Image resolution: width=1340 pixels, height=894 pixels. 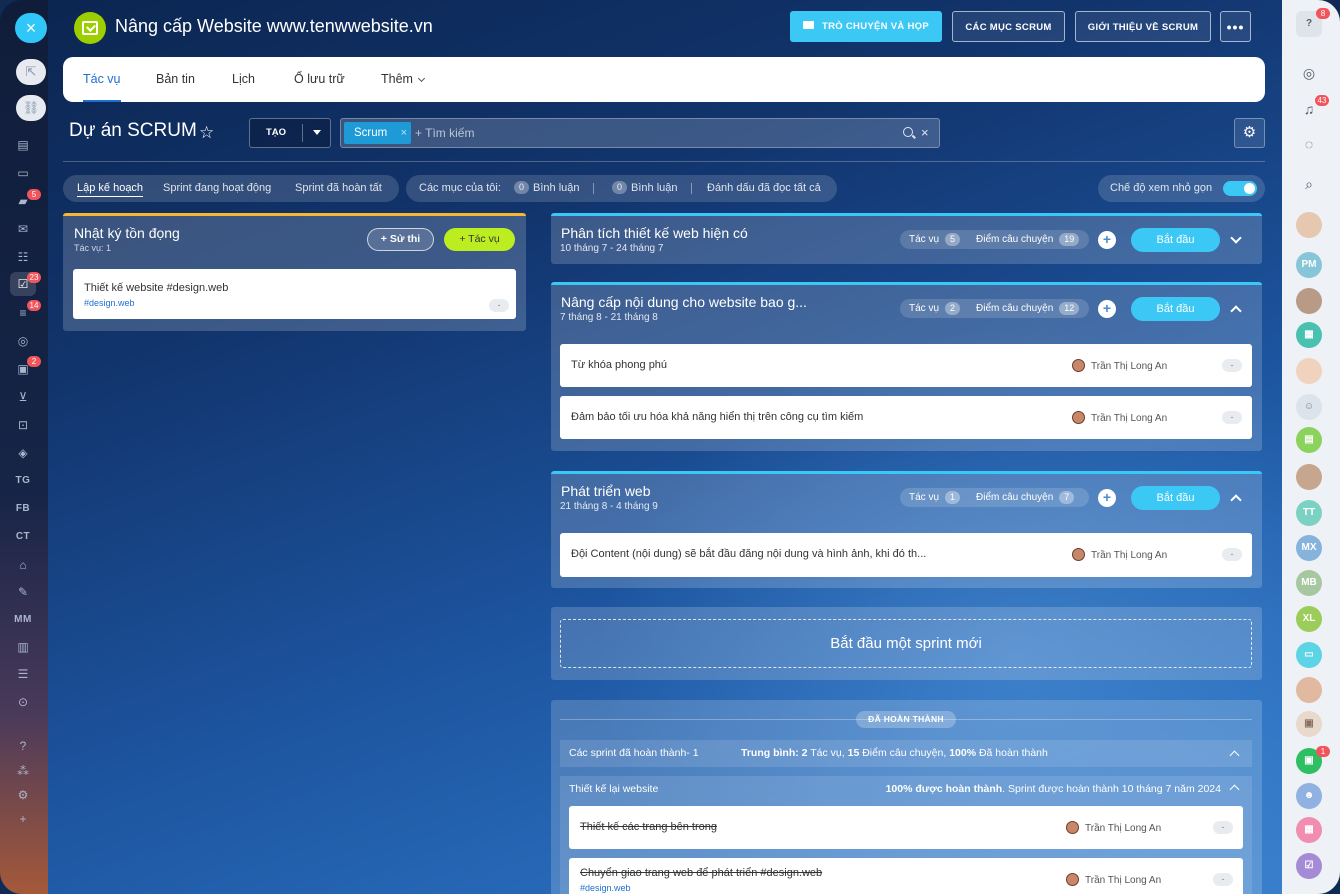 What do you see at coordinates (866, 26) in the screenshot?
I see `chat-meeting-button: Trò chuyện và họp` at bounding box center [866, 26].